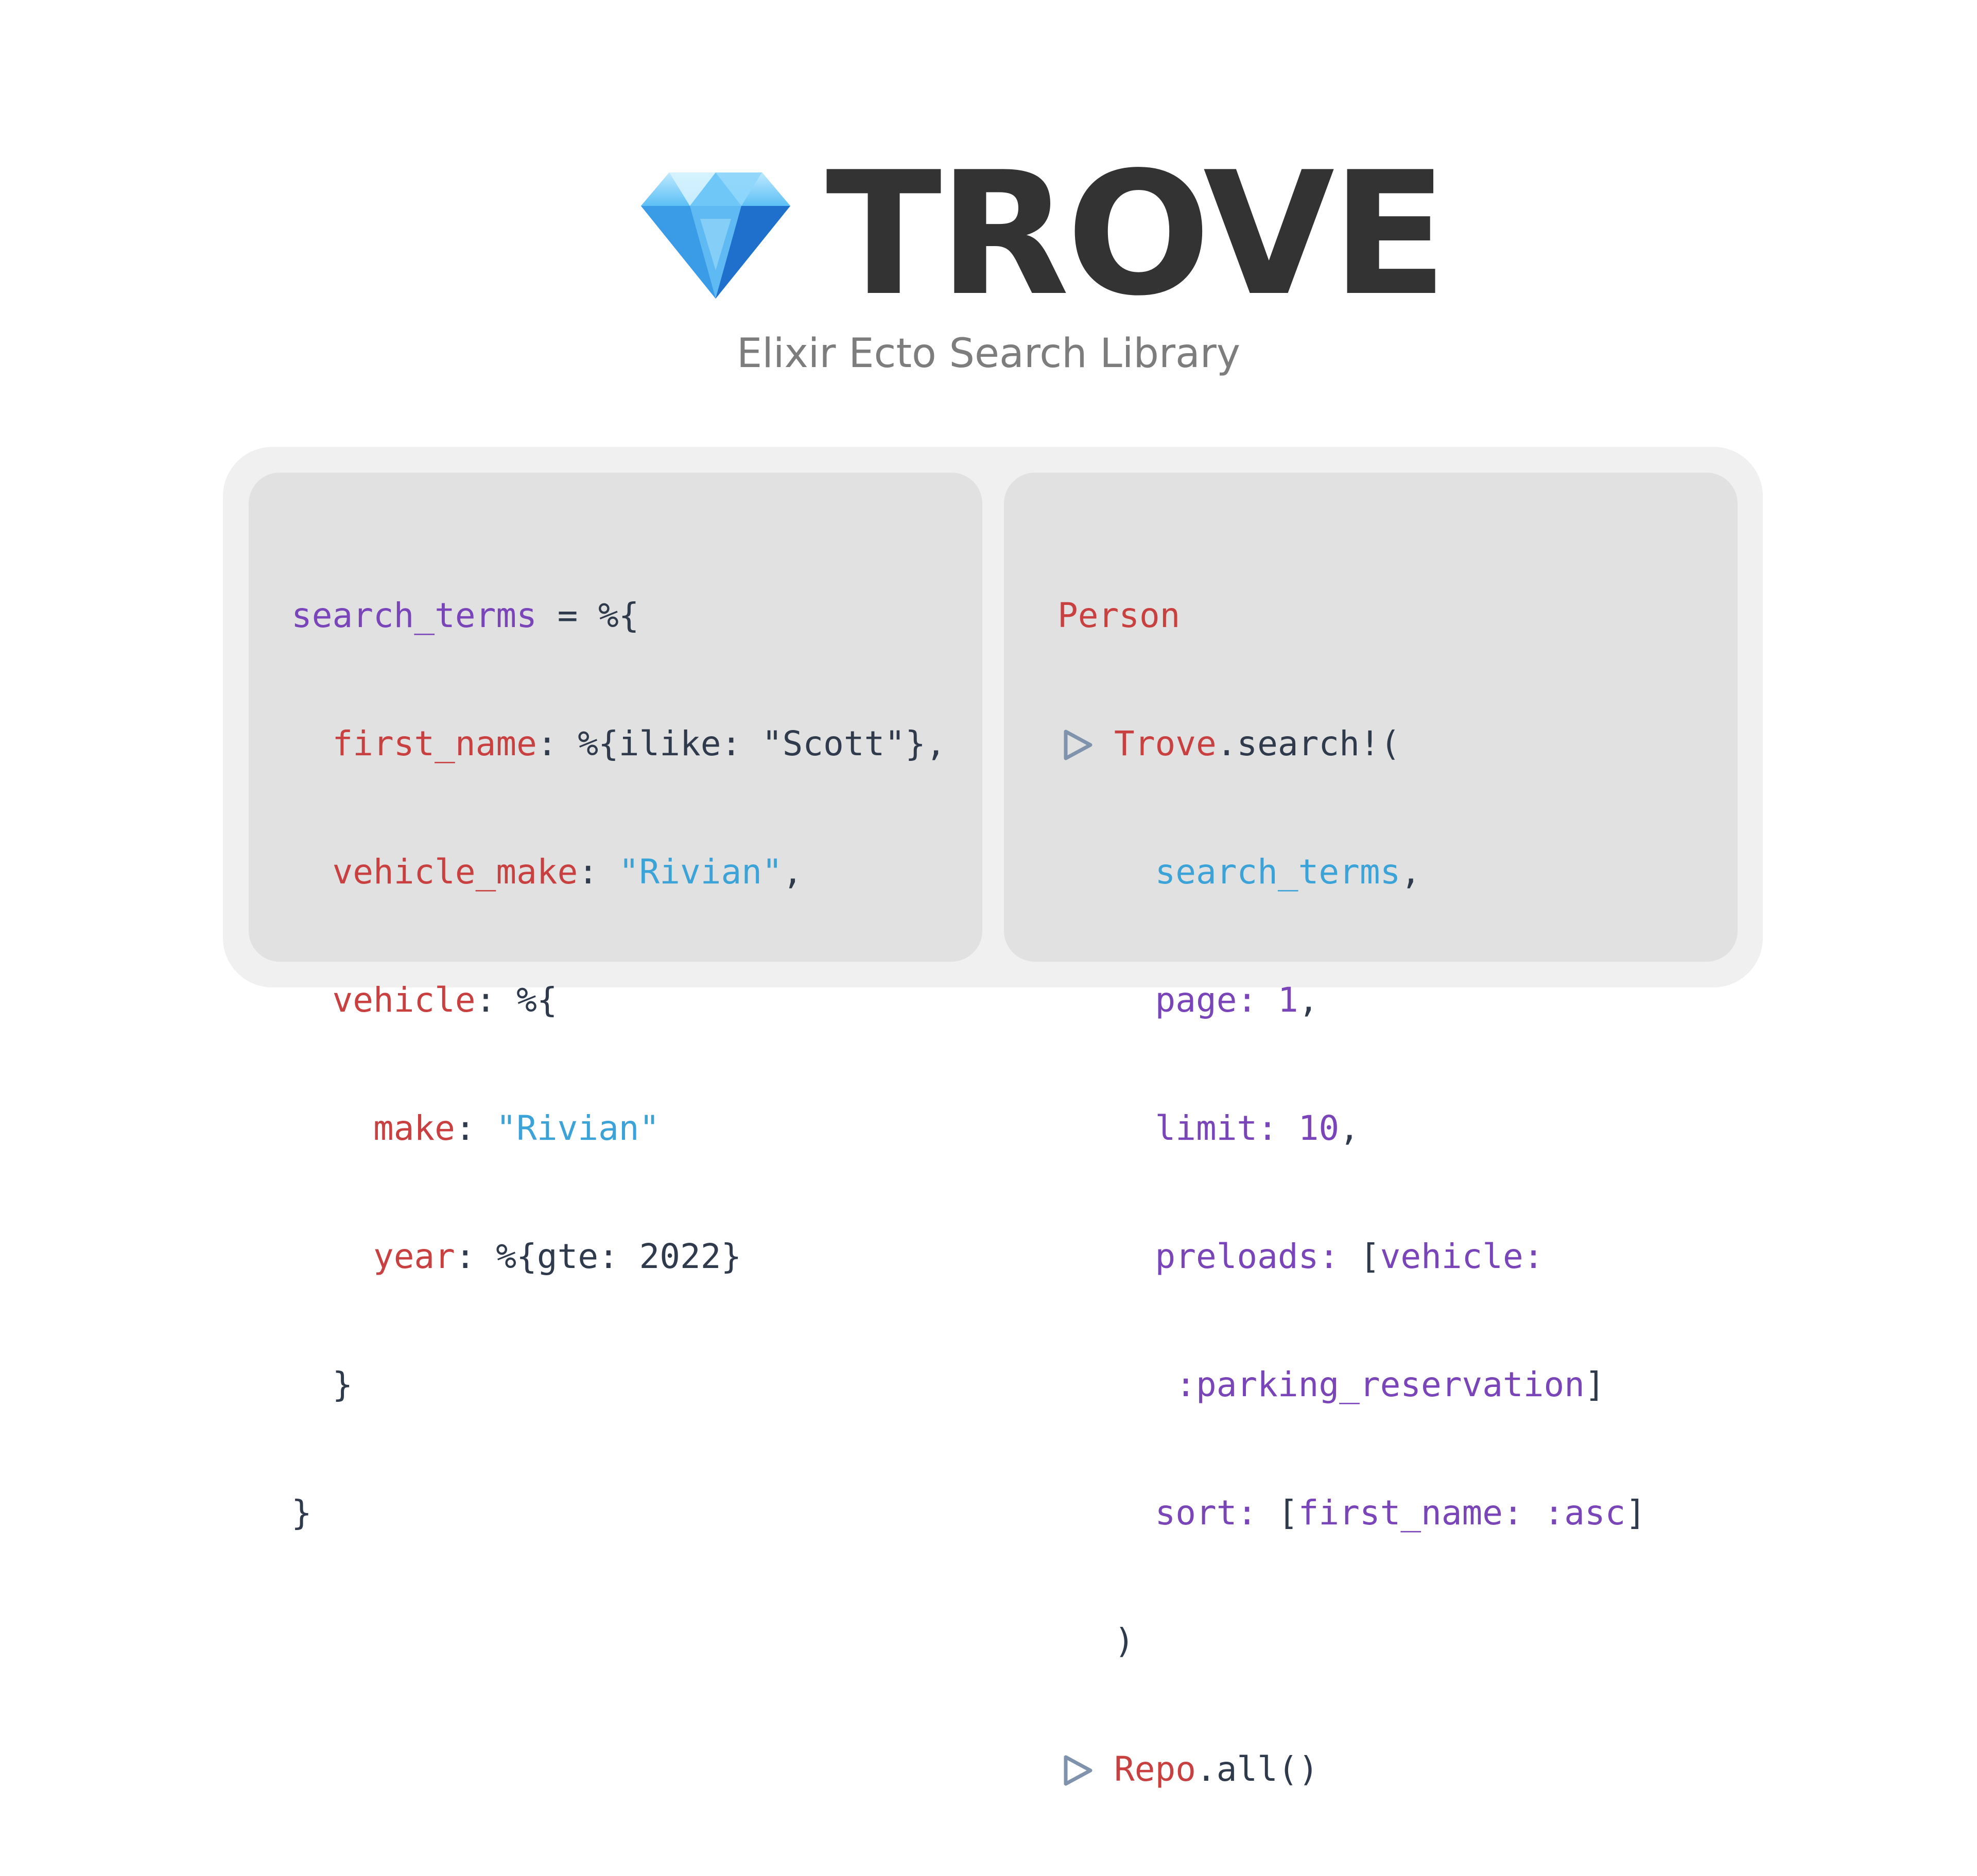 Image resolution: width=1977 pixels, height=1876 pixels. I want to click on code-token: = %{, so click(588, 615).